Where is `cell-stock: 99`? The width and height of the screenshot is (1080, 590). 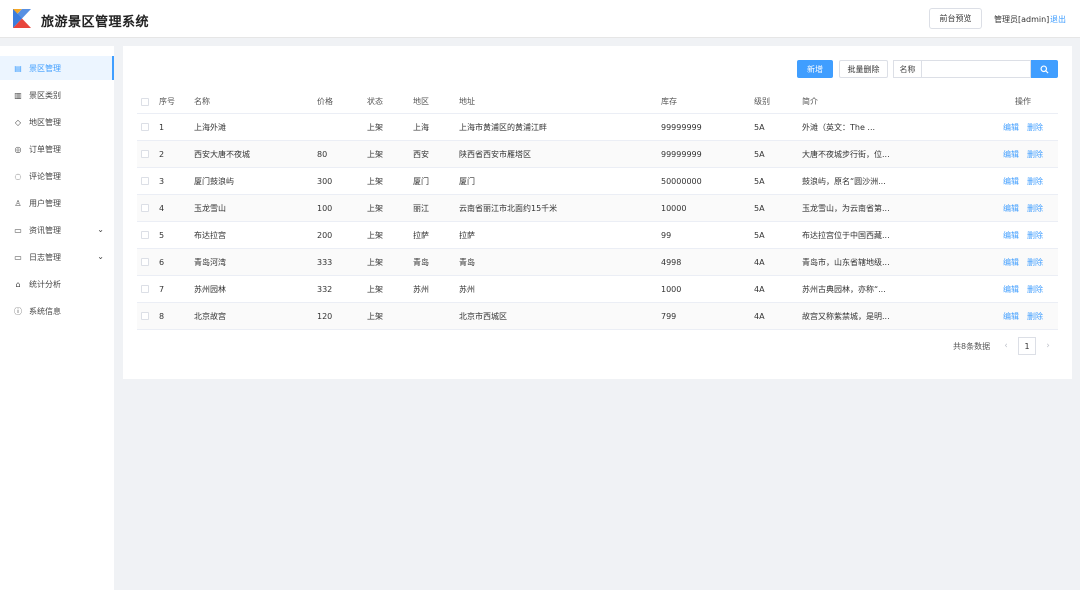
cell-stock: 99 is located at coordinates (666, 235).